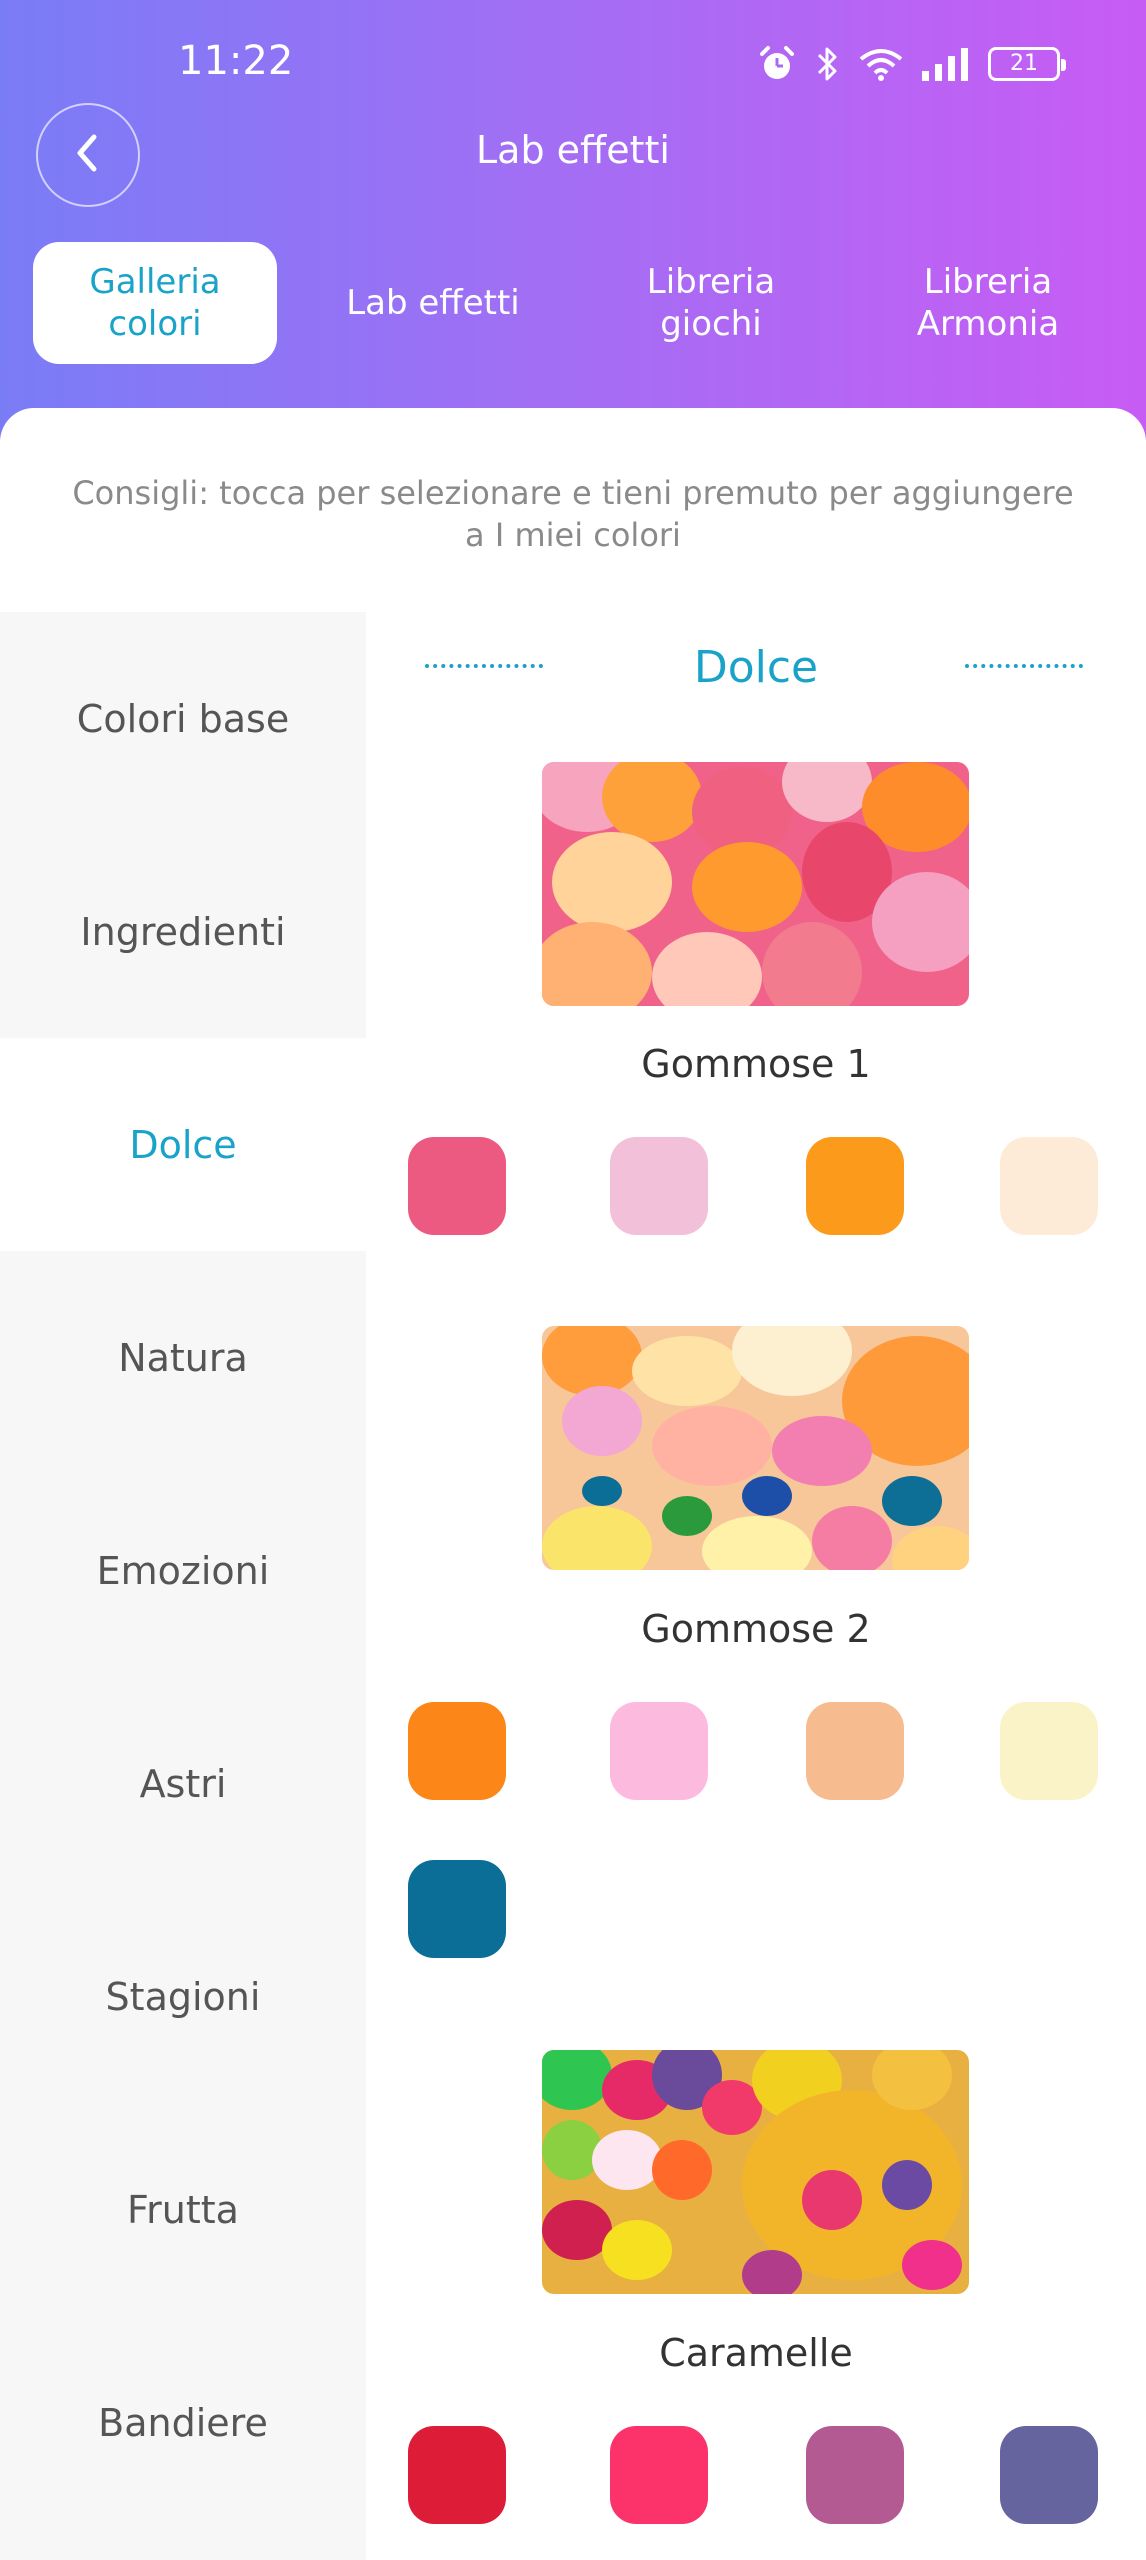 This screenshot has width=1146, height=2560. Describe the element at coordinates (946, 64) in the screenshot. I see `signal-icon` at that location.